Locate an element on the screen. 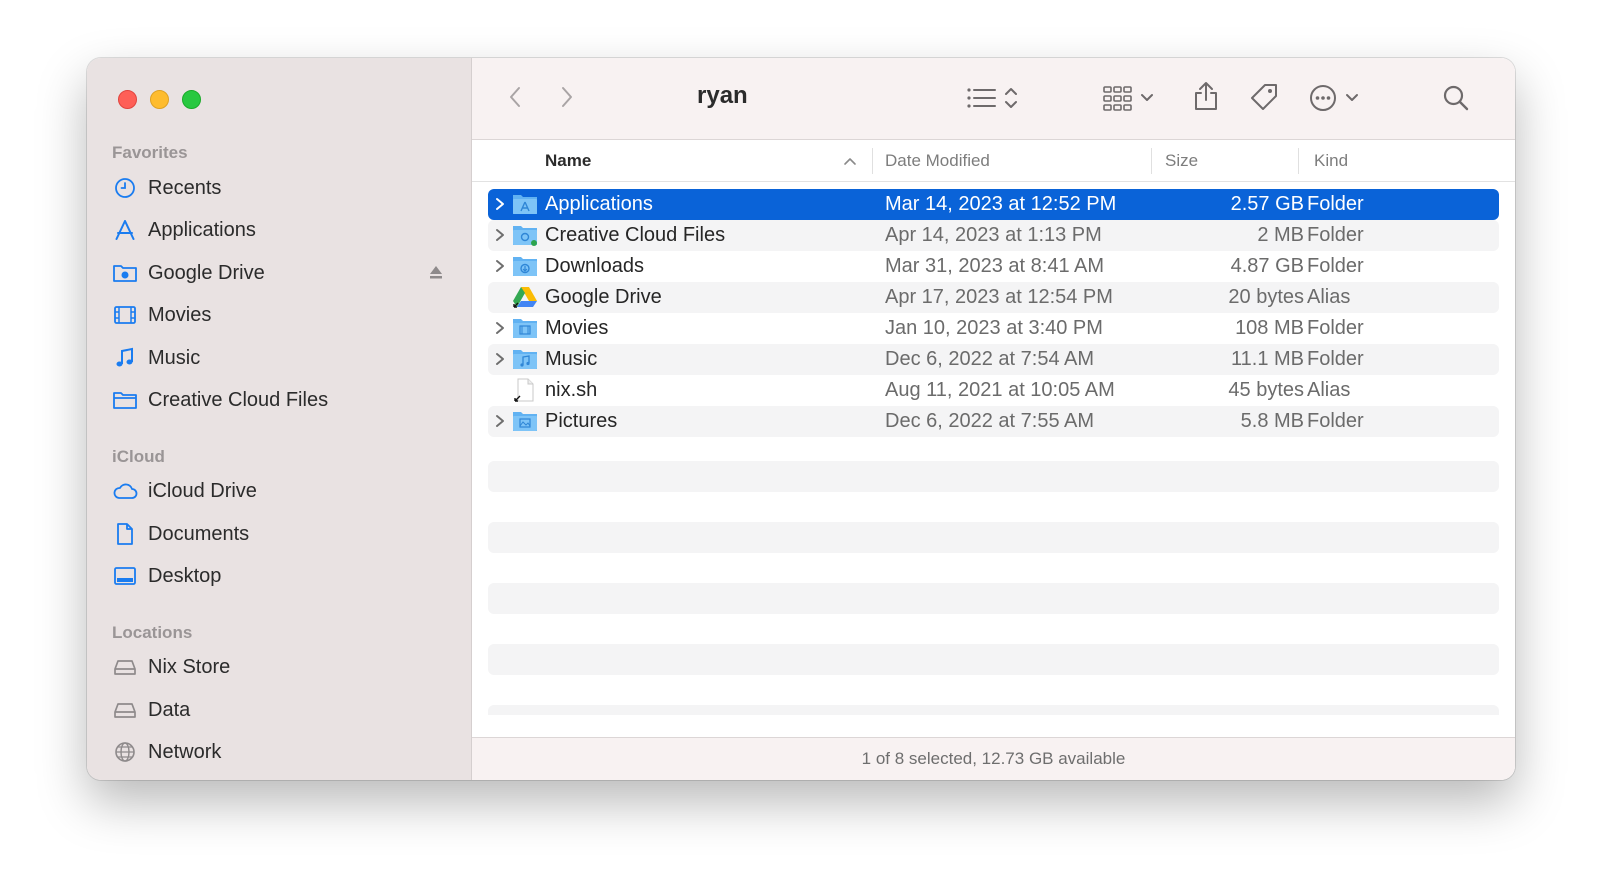 The image size is (1600, 893). movies-folder-icon is located at coordinates (525, 328).